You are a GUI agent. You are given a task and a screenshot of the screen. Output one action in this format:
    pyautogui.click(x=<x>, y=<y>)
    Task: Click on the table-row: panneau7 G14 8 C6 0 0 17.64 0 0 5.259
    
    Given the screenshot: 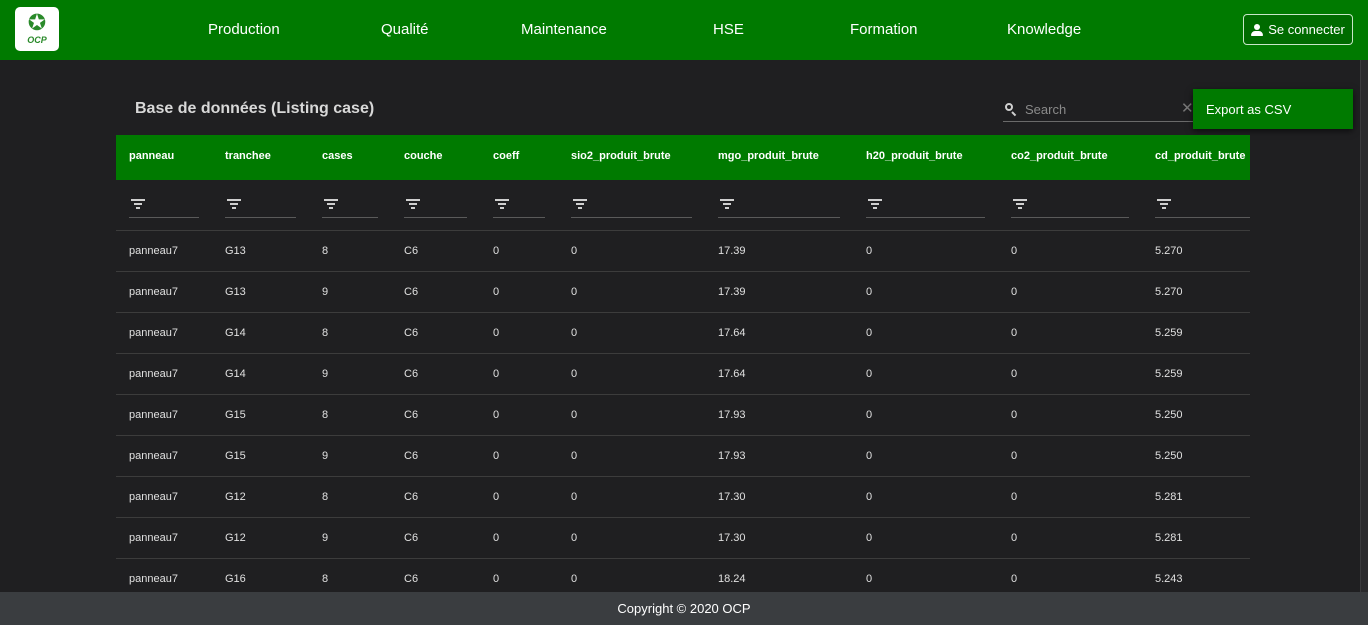 What is the action you would take?
    pyautogui.click(x=683, y=333)
    